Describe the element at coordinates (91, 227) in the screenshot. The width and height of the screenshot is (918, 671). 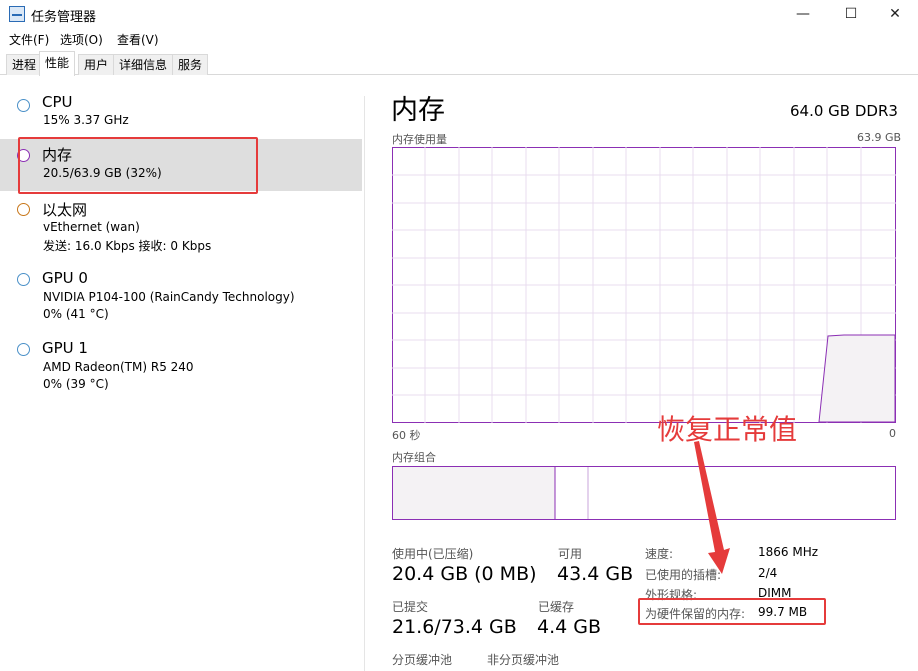
I see `resource-sub: vEthernet (wan)` at that location.